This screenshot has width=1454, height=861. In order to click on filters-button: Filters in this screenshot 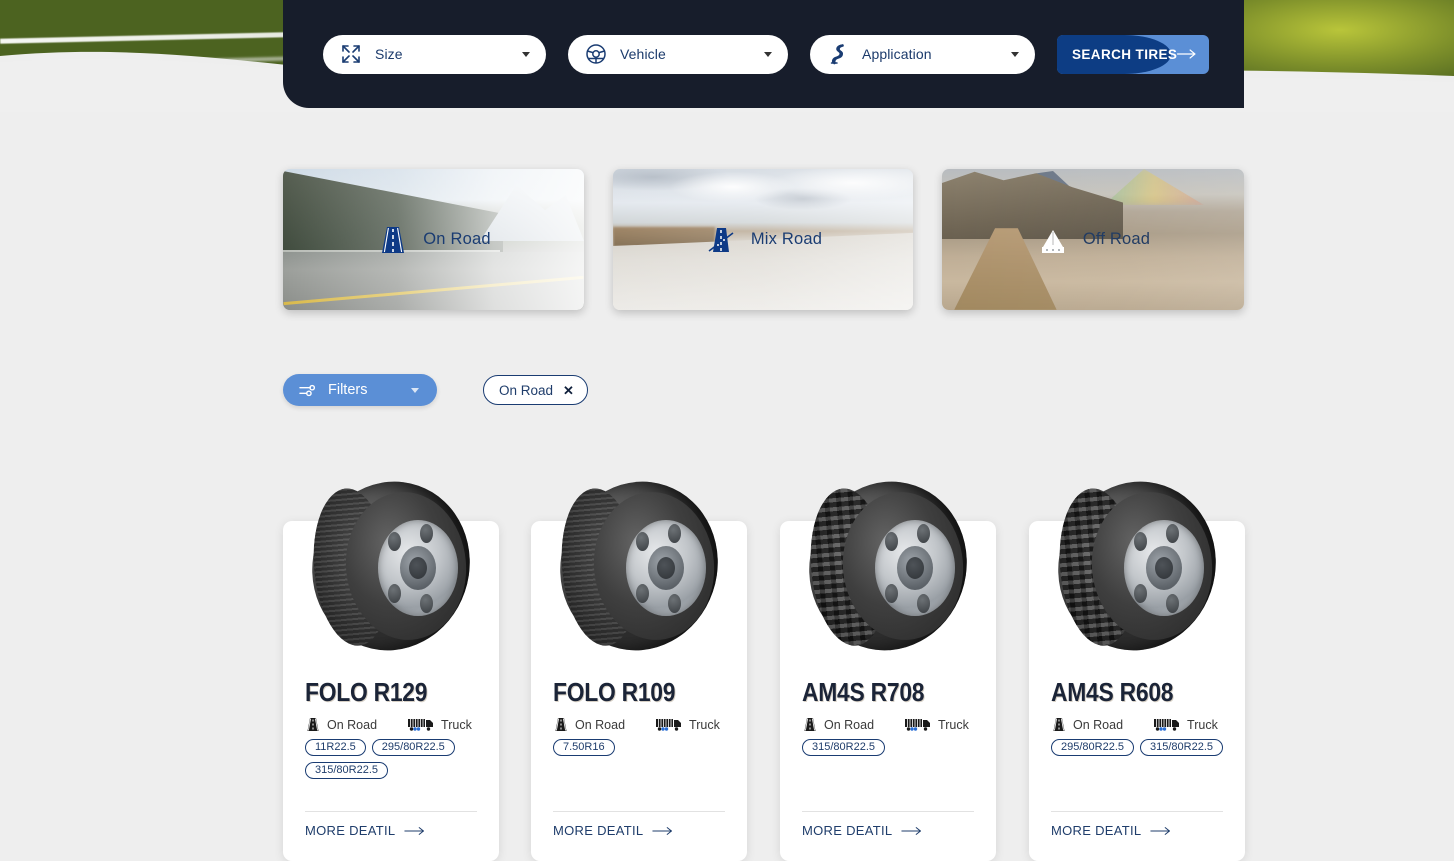, I will do `click(360, 390)`.